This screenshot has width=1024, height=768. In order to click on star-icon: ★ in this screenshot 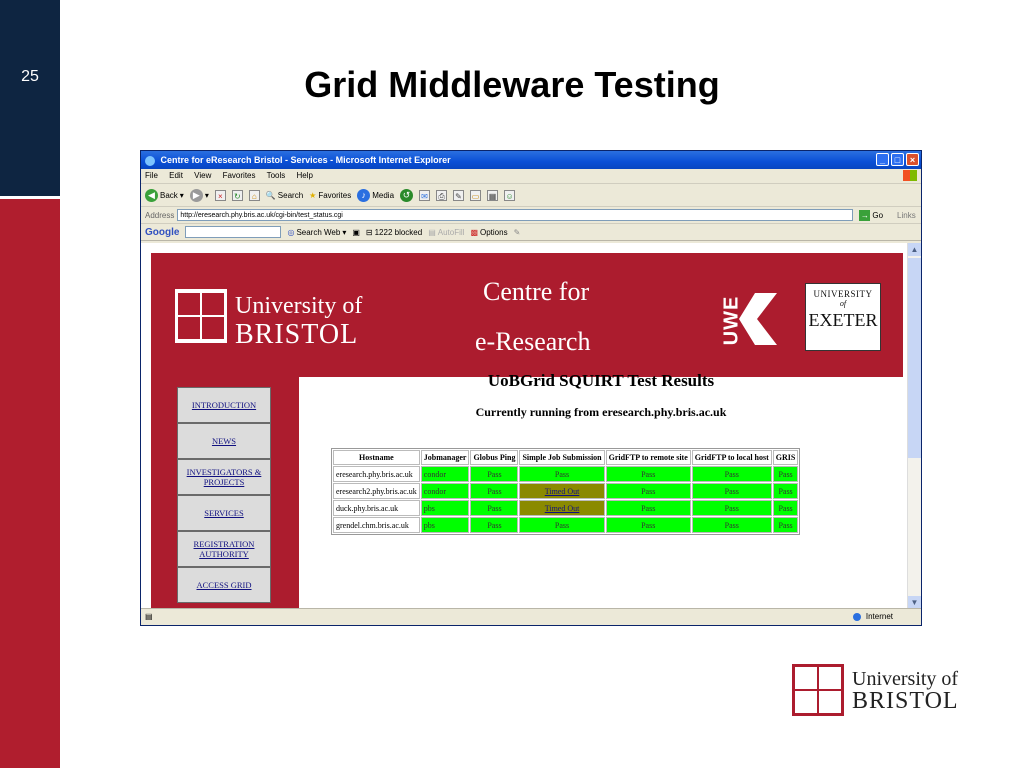, I will do `click(313, 195)`.